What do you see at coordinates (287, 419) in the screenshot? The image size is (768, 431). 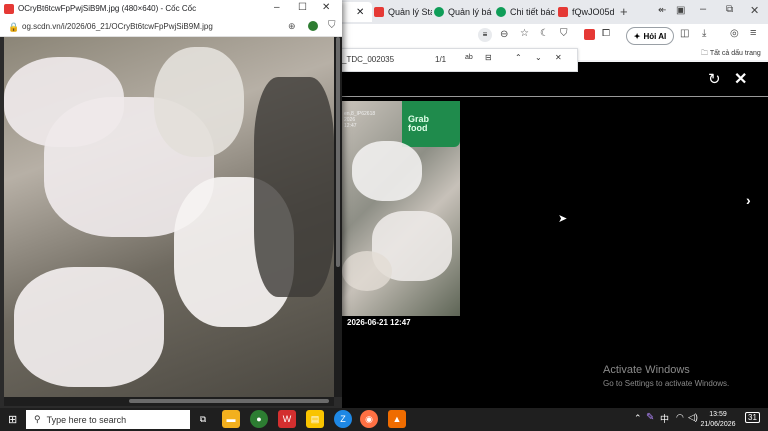 I see `wps-office-icon: W` at bounding box center [287, 419].